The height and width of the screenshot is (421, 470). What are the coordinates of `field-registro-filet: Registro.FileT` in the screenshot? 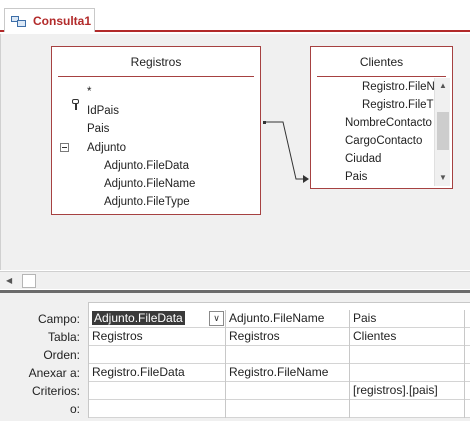 It's located at (398, 105).